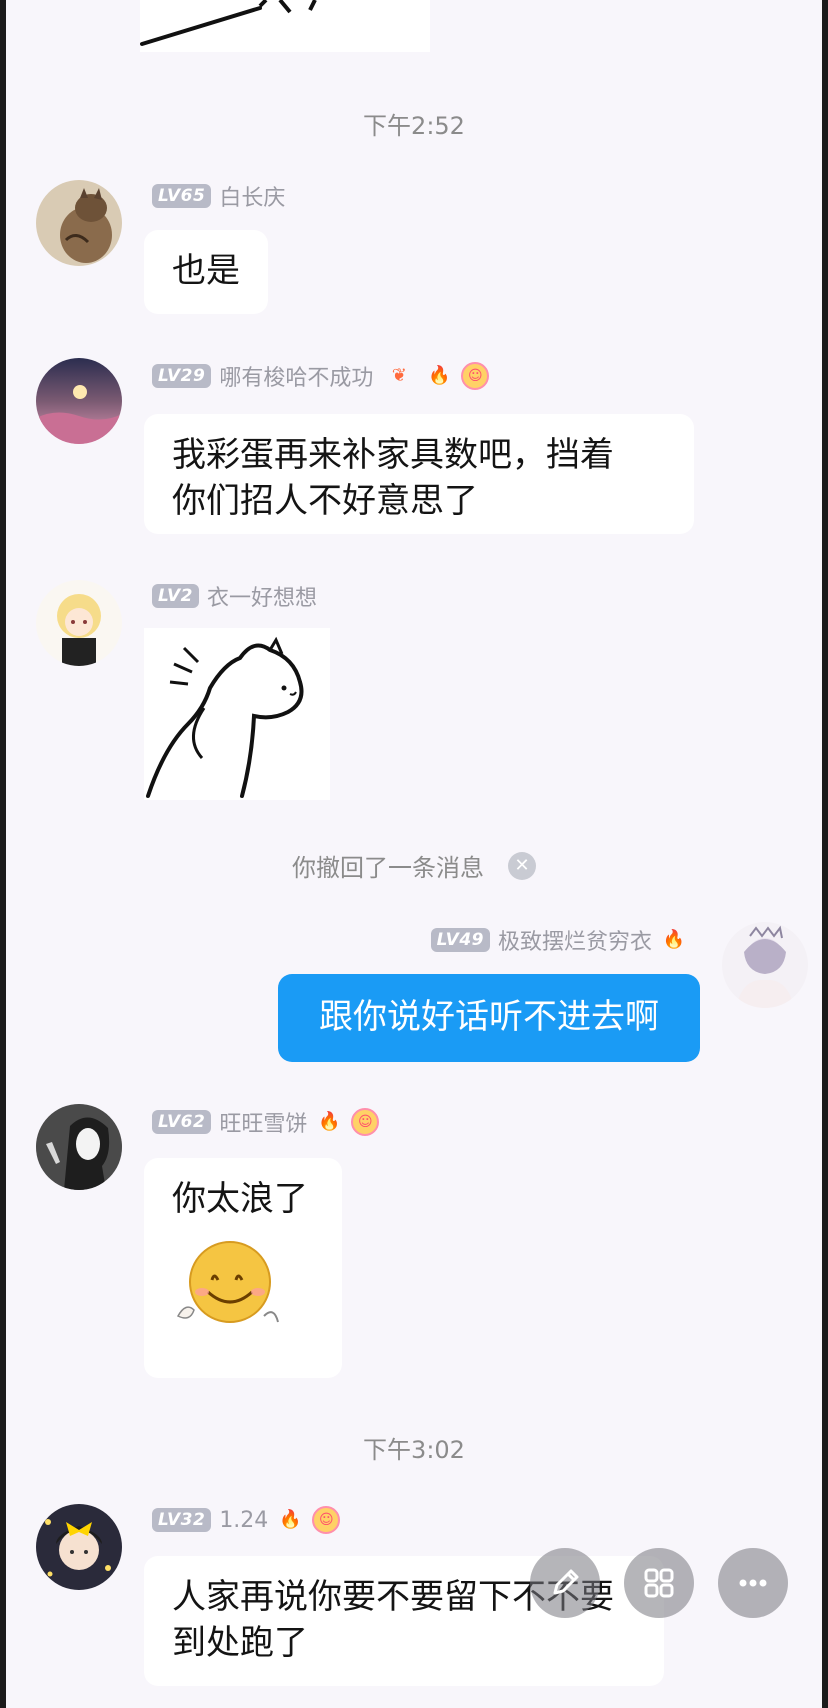 This screenshot has height=1708, width=828. Describe the element at coordinates (182, 1520) in the screenshot. I see `level-badge: LV32` at that location.